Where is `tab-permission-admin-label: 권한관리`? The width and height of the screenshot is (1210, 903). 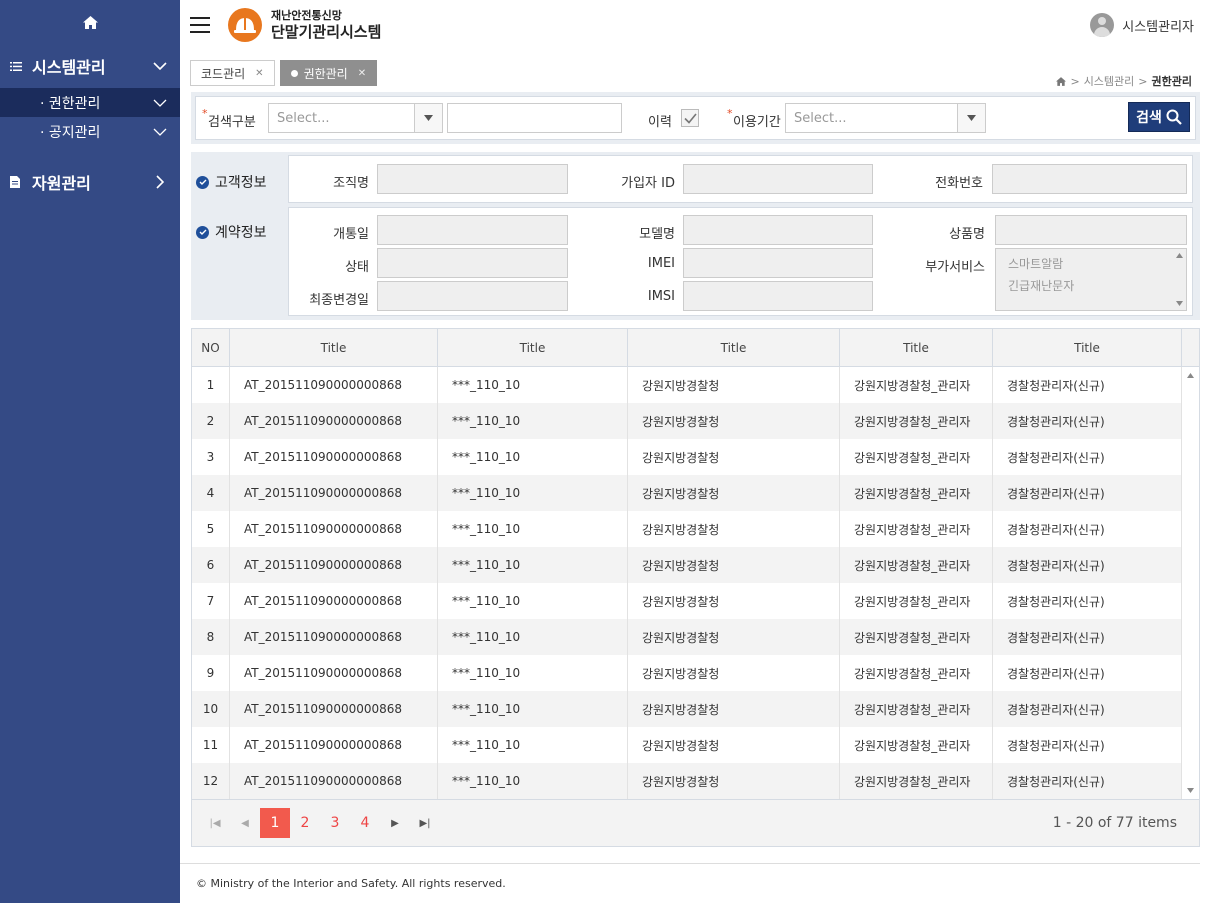 tab-permission-admin-label: 권한관리 is located at coordinates (325, 73).